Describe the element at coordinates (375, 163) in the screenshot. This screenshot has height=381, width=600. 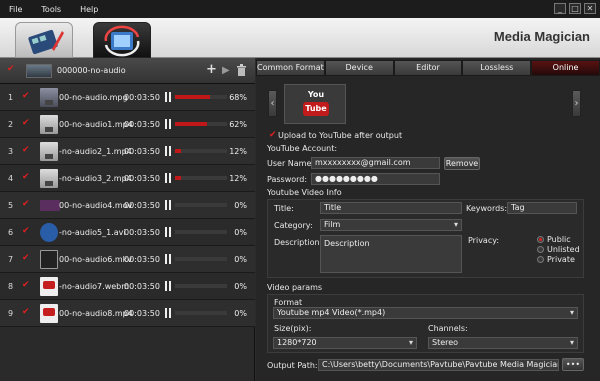
I see `username-field: mxxxxxxxx@gmail.com` at that location.